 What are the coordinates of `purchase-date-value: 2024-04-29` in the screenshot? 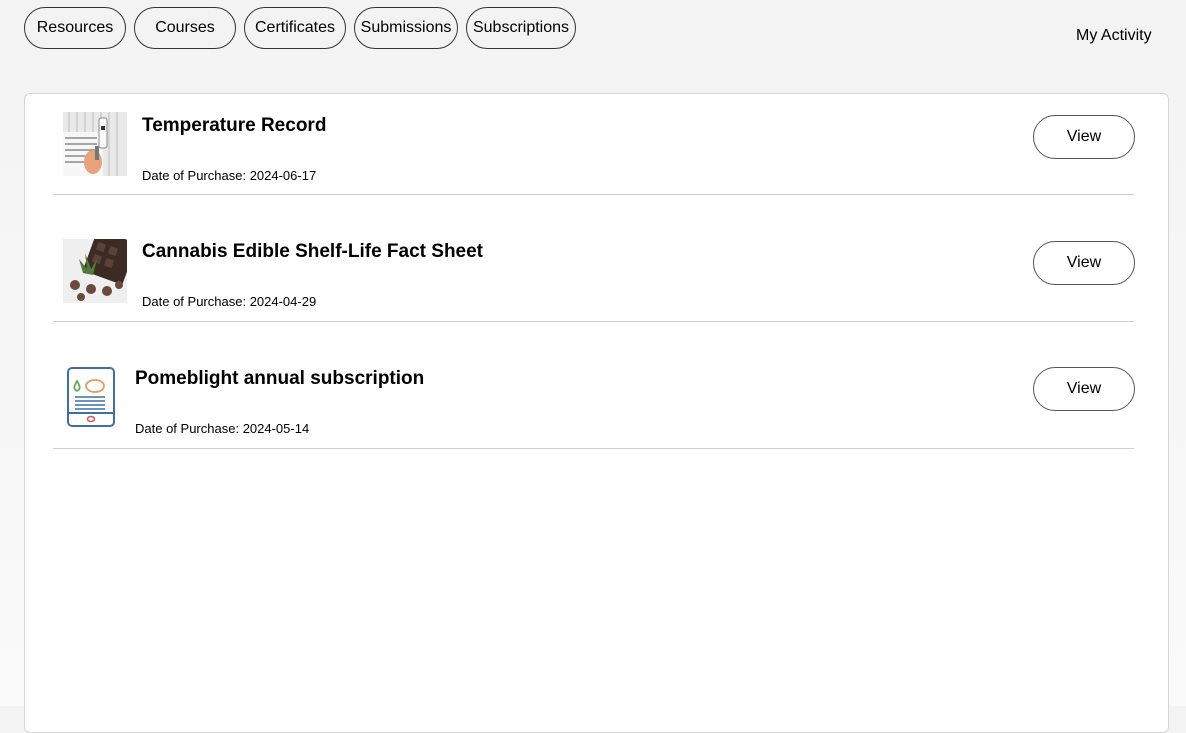 It's located at (283, 301).